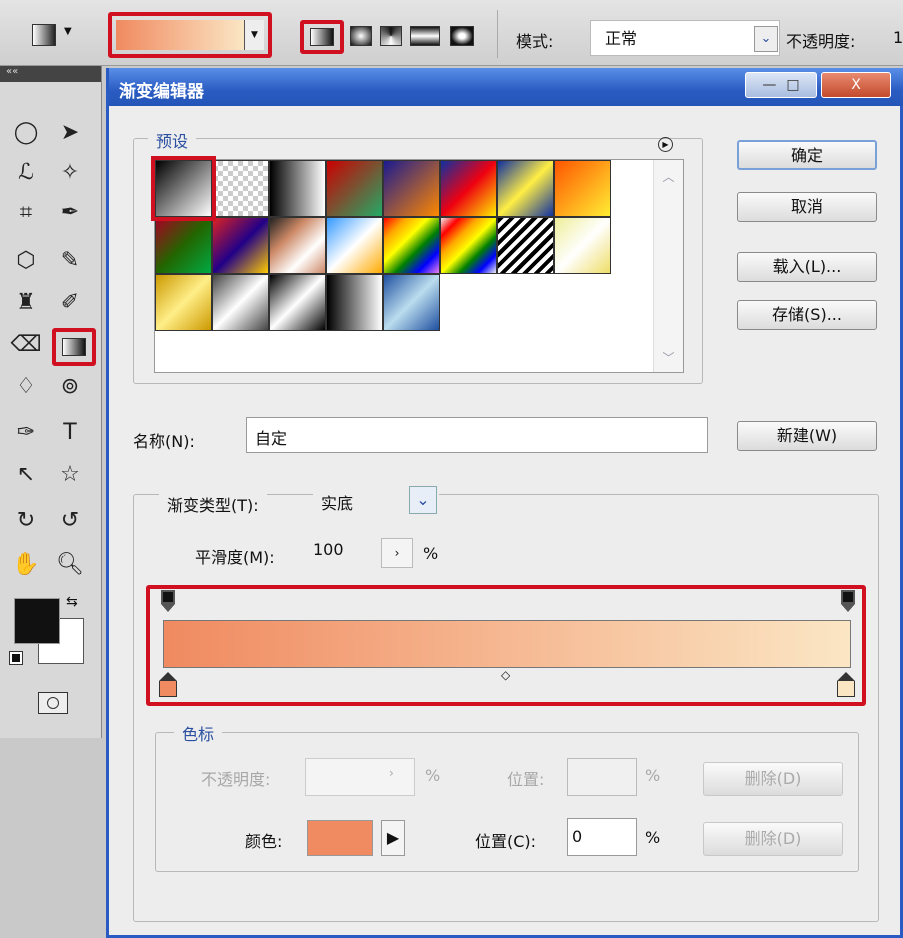  What do you see at coordinates (37, 621) in the screenshot?
I see `foreground-color-swatch` at bounding box center [37, 621].